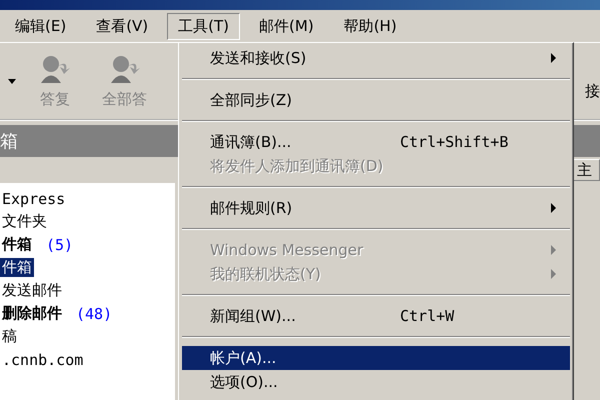 The image size is (600, 400). Describe the element at coordinates (286, 26) in the screenshot. I see `menu-item: 邮件(M)` at that location.